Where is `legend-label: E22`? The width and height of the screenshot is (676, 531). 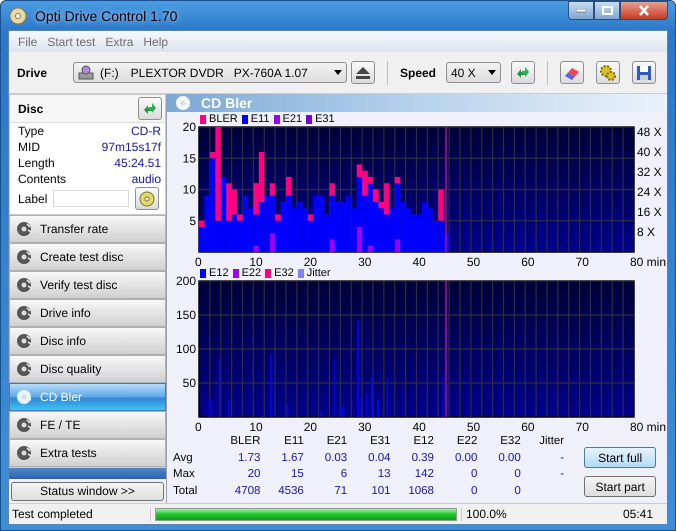
legend-label: E22 is located at coordinates (252, 273).